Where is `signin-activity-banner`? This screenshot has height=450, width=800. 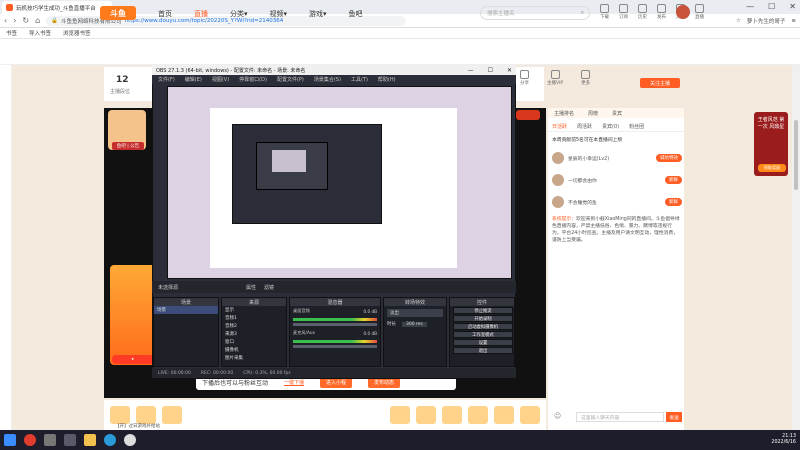 signin-activity-banner is located at coordinates (133, 315).